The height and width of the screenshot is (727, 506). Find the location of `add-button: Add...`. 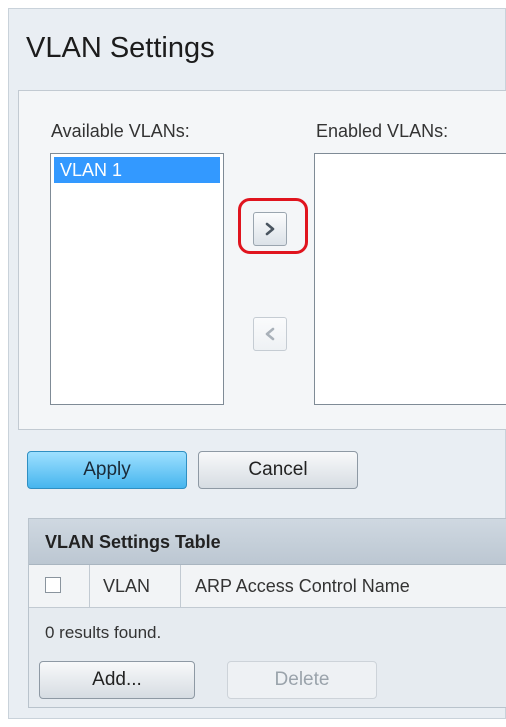

add-button: Add... is located at coordinates (117, 680).